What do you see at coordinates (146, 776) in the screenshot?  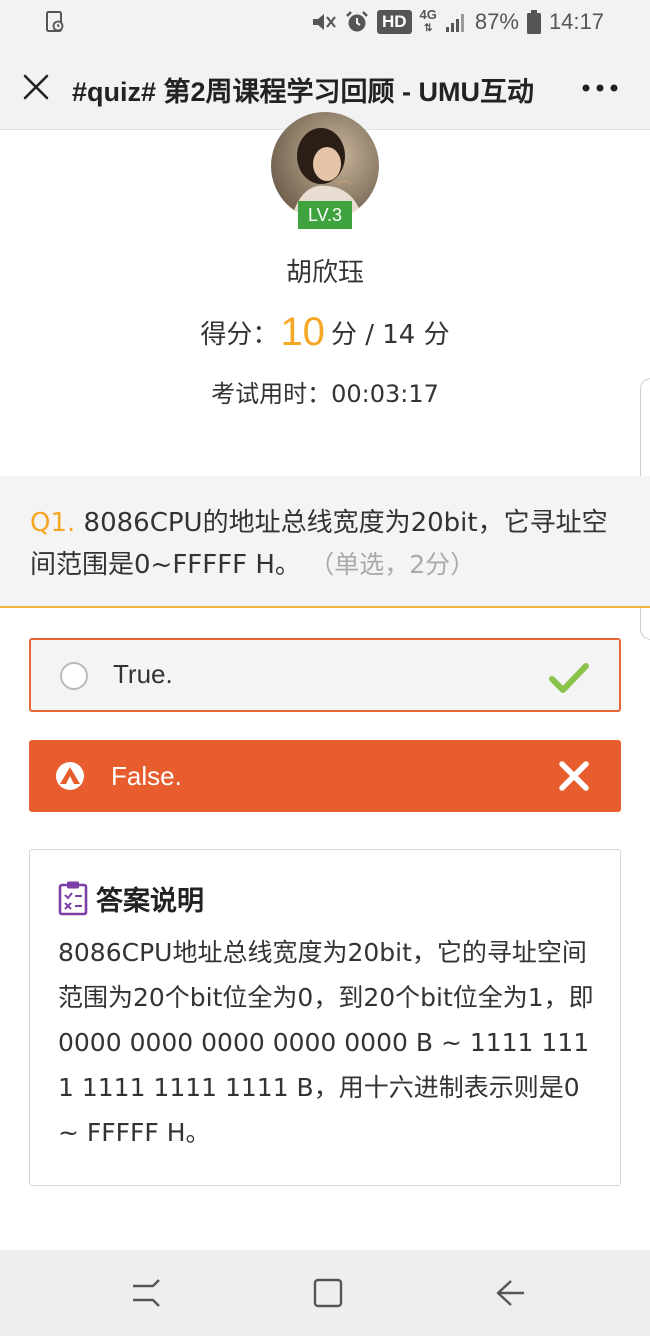 I see `option-label: False.` at bounding box center [146, 776].